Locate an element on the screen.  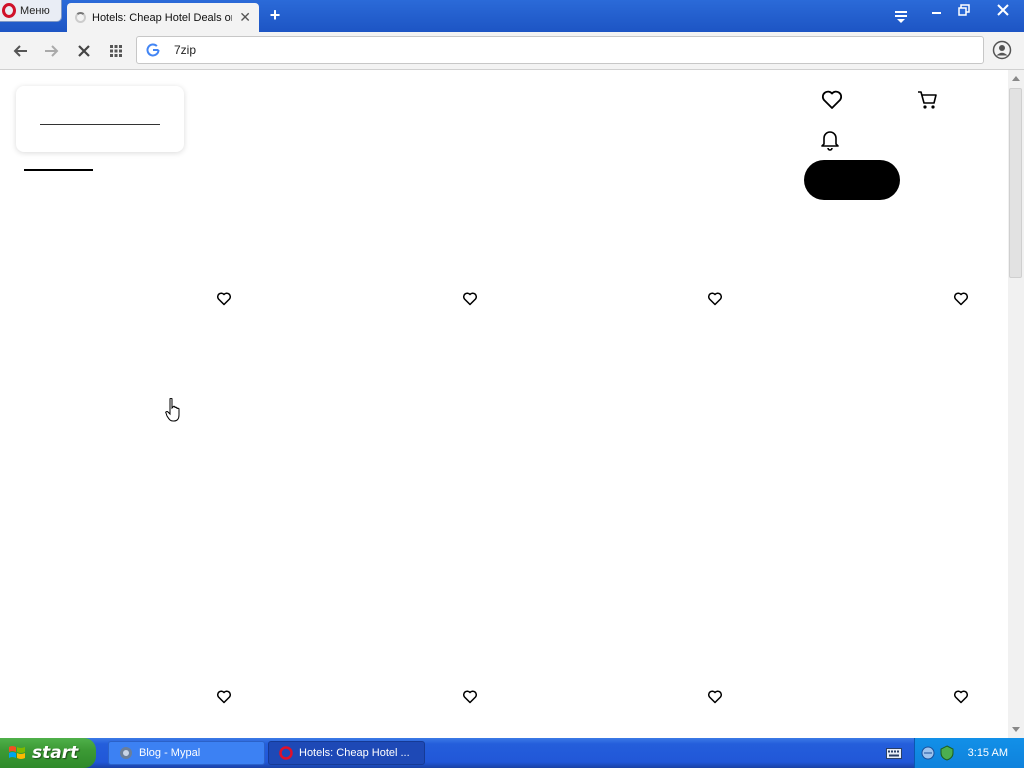
opera-menu-button: Меню is located at coordinates (31, 11).